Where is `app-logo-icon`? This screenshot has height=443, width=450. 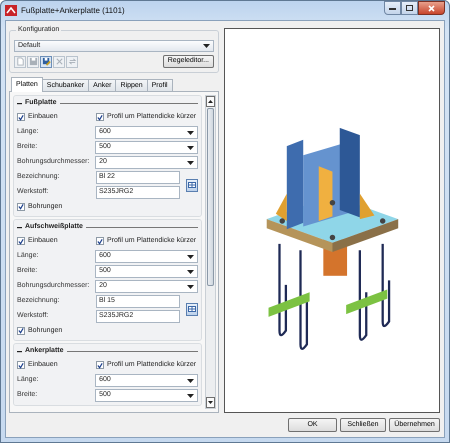
app-logo-icon is located at coordinates (11, 10).